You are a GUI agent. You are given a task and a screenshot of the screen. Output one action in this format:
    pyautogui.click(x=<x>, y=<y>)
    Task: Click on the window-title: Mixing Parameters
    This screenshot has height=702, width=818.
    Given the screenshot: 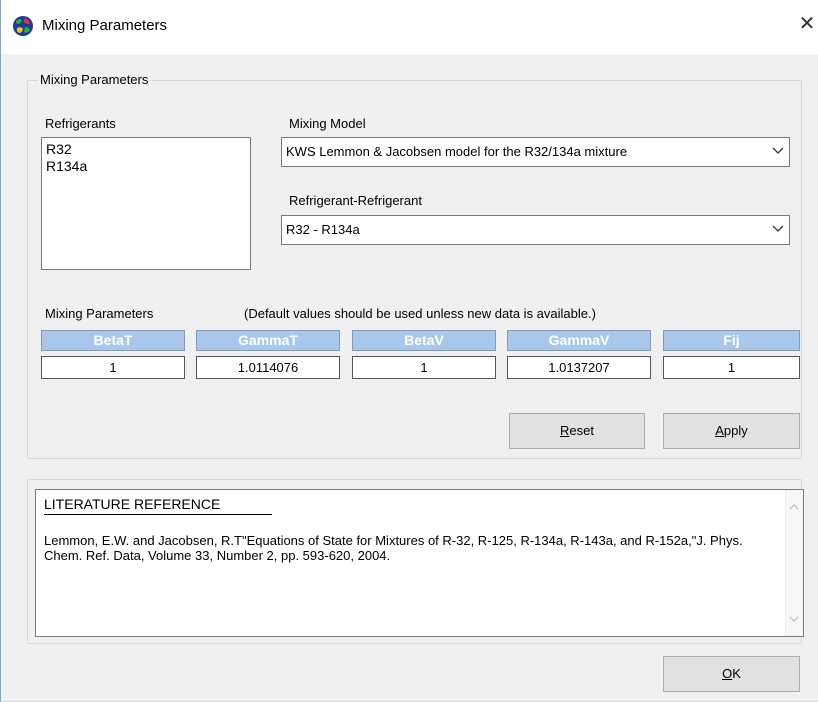 What is the action you would take?
    pyautogui.click(x=105, y=25)
    